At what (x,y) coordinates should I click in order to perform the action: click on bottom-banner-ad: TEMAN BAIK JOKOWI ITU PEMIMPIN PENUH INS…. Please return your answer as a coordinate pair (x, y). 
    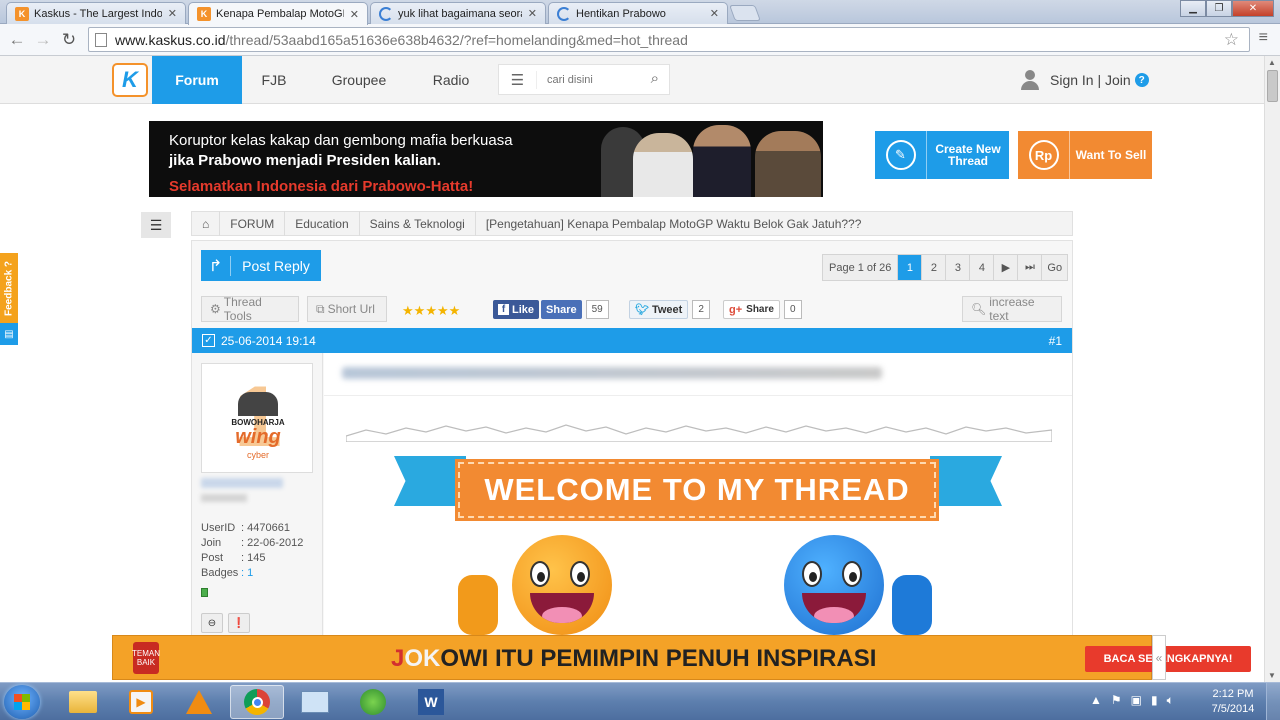
    Looking at the image, I should click on (681, 657).